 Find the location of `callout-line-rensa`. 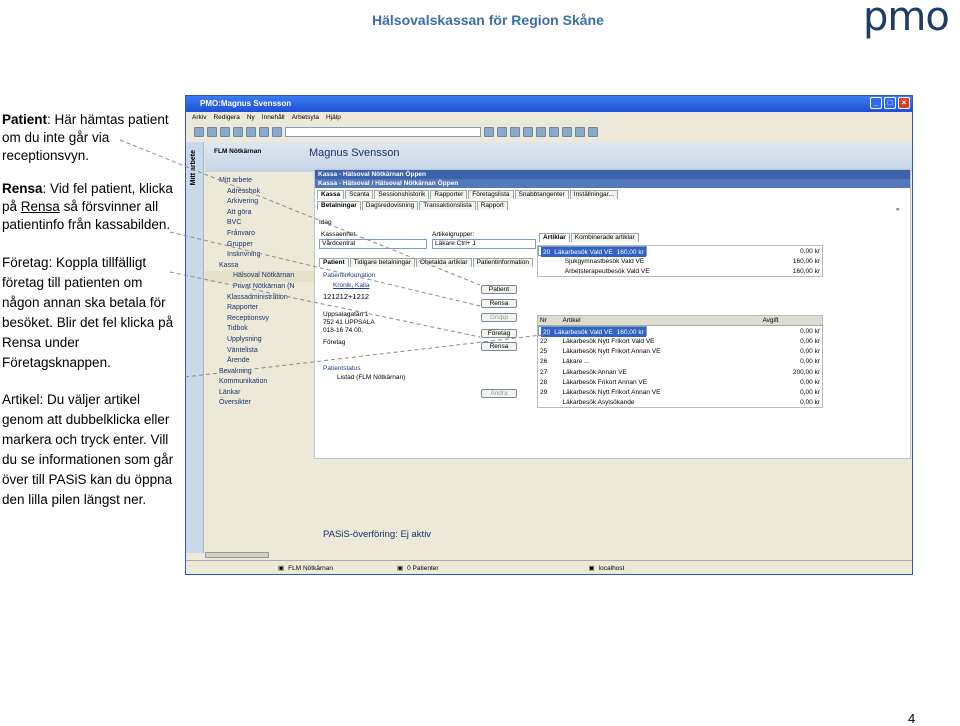

callout-line-rensa is located at coordinates (325, 269).